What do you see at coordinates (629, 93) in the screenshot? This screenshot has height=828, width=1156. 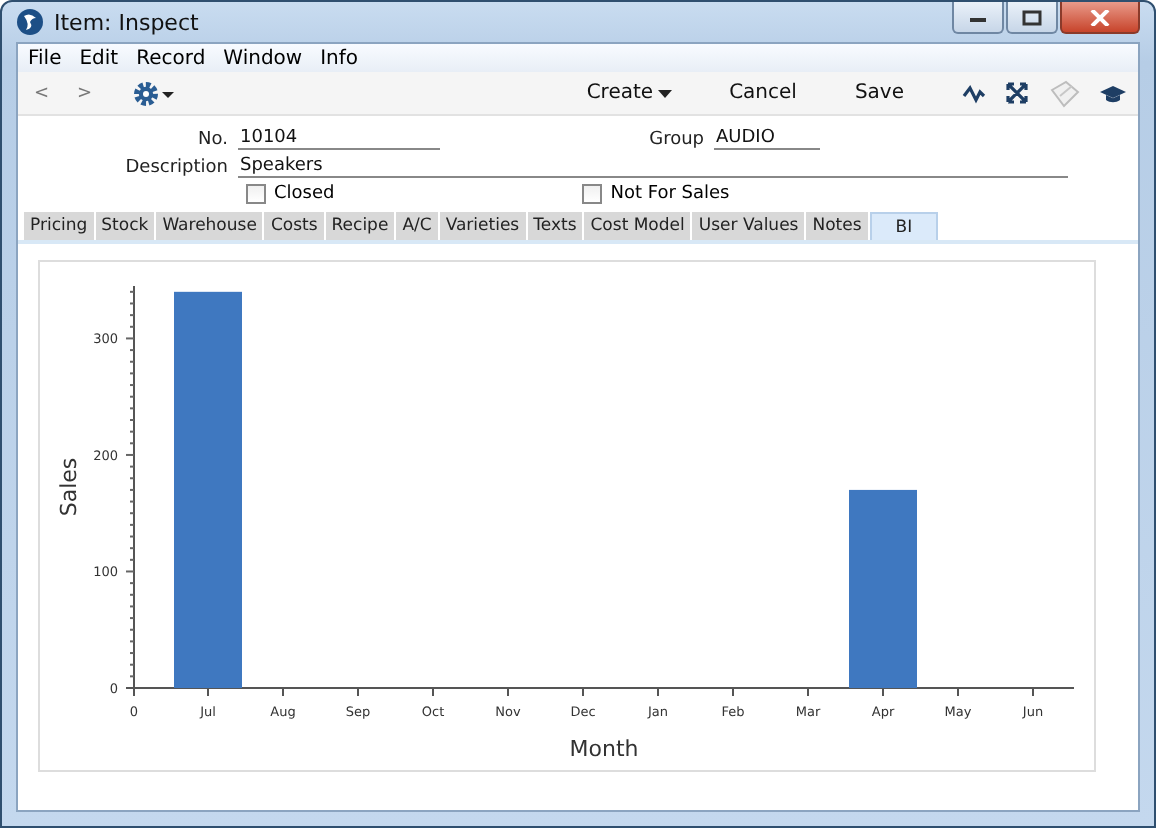 I see `dropdown-button: Create` at bounding box center [629, 93].